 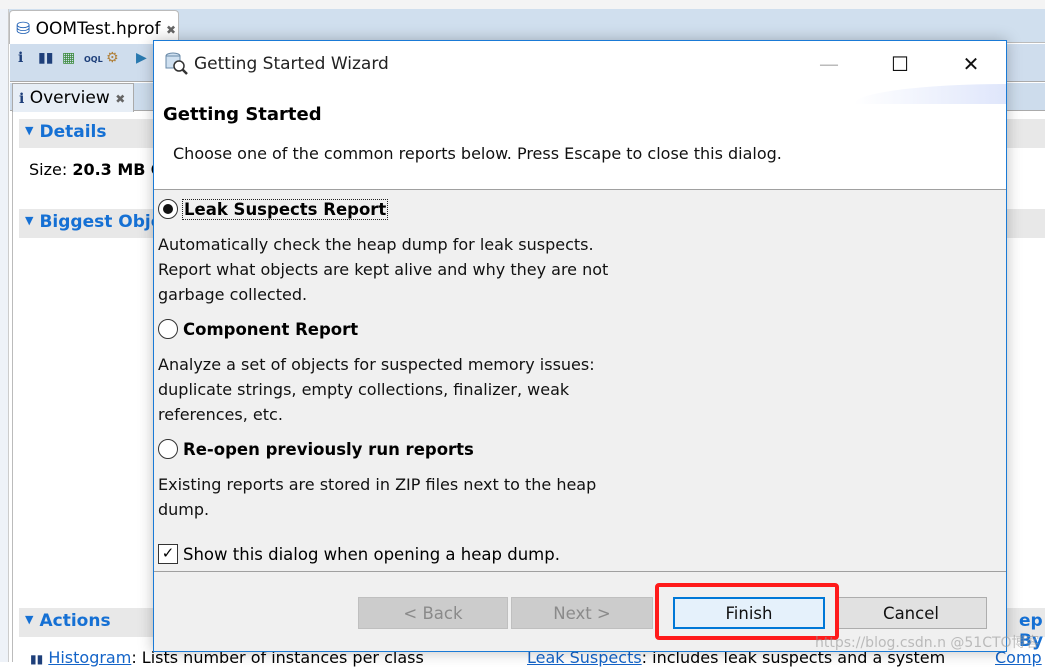 I want to click on option-label: Component Report, so click(x=271, y=329).